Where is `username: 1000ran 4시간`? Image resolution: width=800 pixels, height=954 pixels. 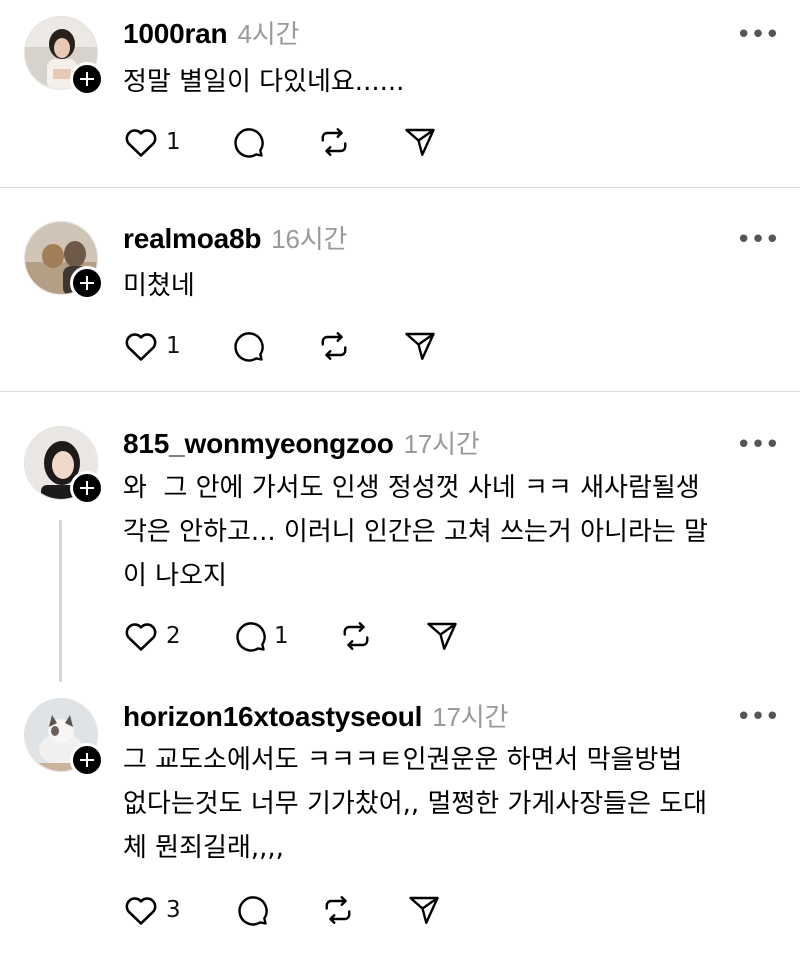 username: 1000ran 4시간 is located at coordinates (211, 32).